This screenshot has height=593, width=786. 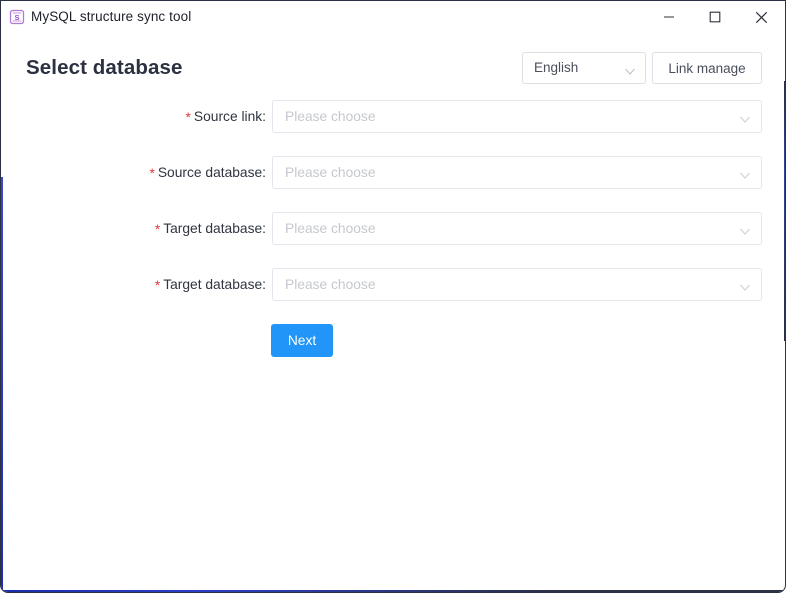 What do you see at coordinates (211, 172) in the screenshot?
I see `form-label-text: Source database:` at bounding box center [211, 172].